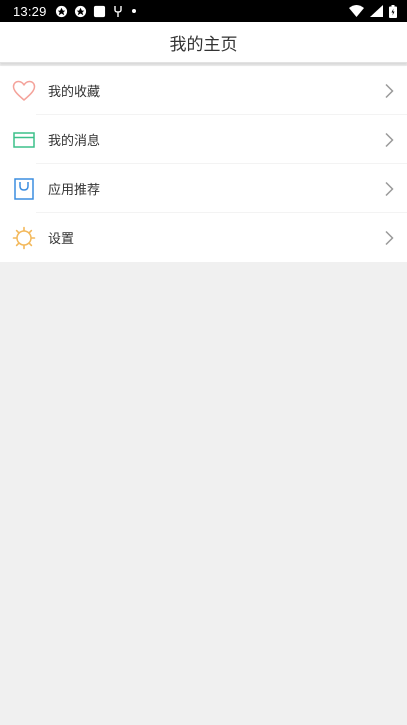 The height and width of the screenshot is (725, 407). What do you see at coordinates (203, 11) in the screenshot?
I see `status-bar: 13:29` at bounding box center [203, 11].